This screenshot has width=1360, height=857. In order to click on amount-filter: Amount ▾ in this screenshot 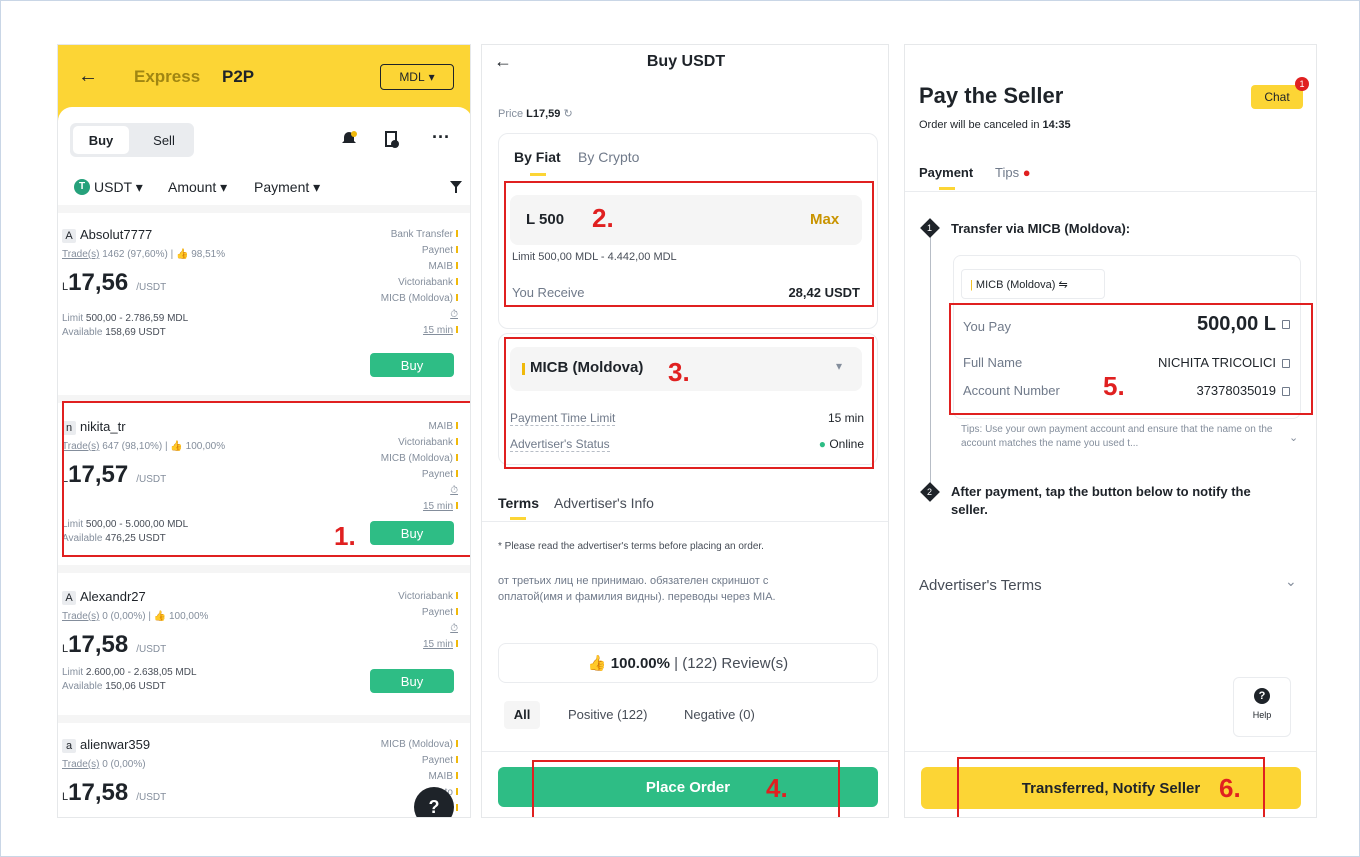, I will do `click(197, 187)`.